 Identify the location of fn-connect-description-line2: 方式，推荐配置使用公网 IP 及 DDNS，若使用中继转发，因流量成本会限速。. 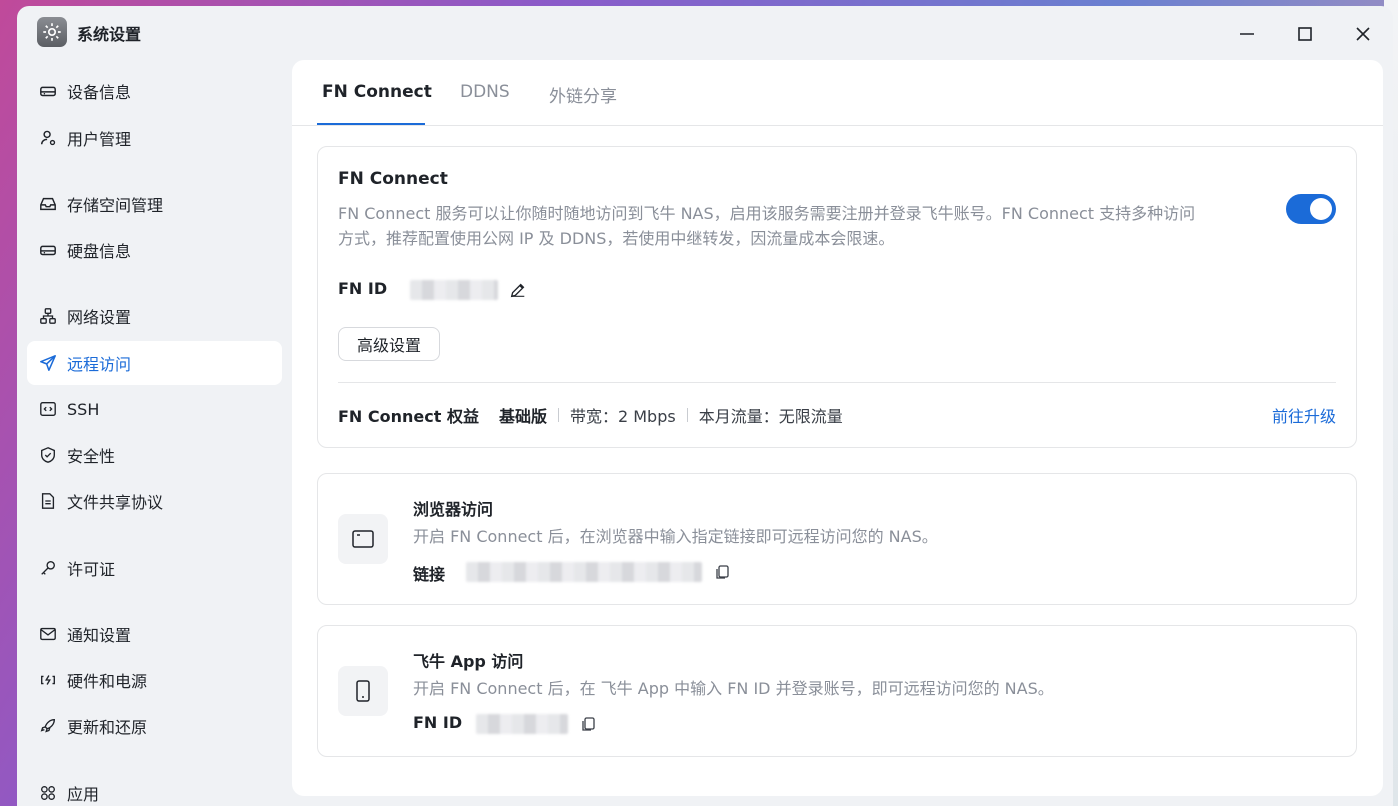
(616, 238).